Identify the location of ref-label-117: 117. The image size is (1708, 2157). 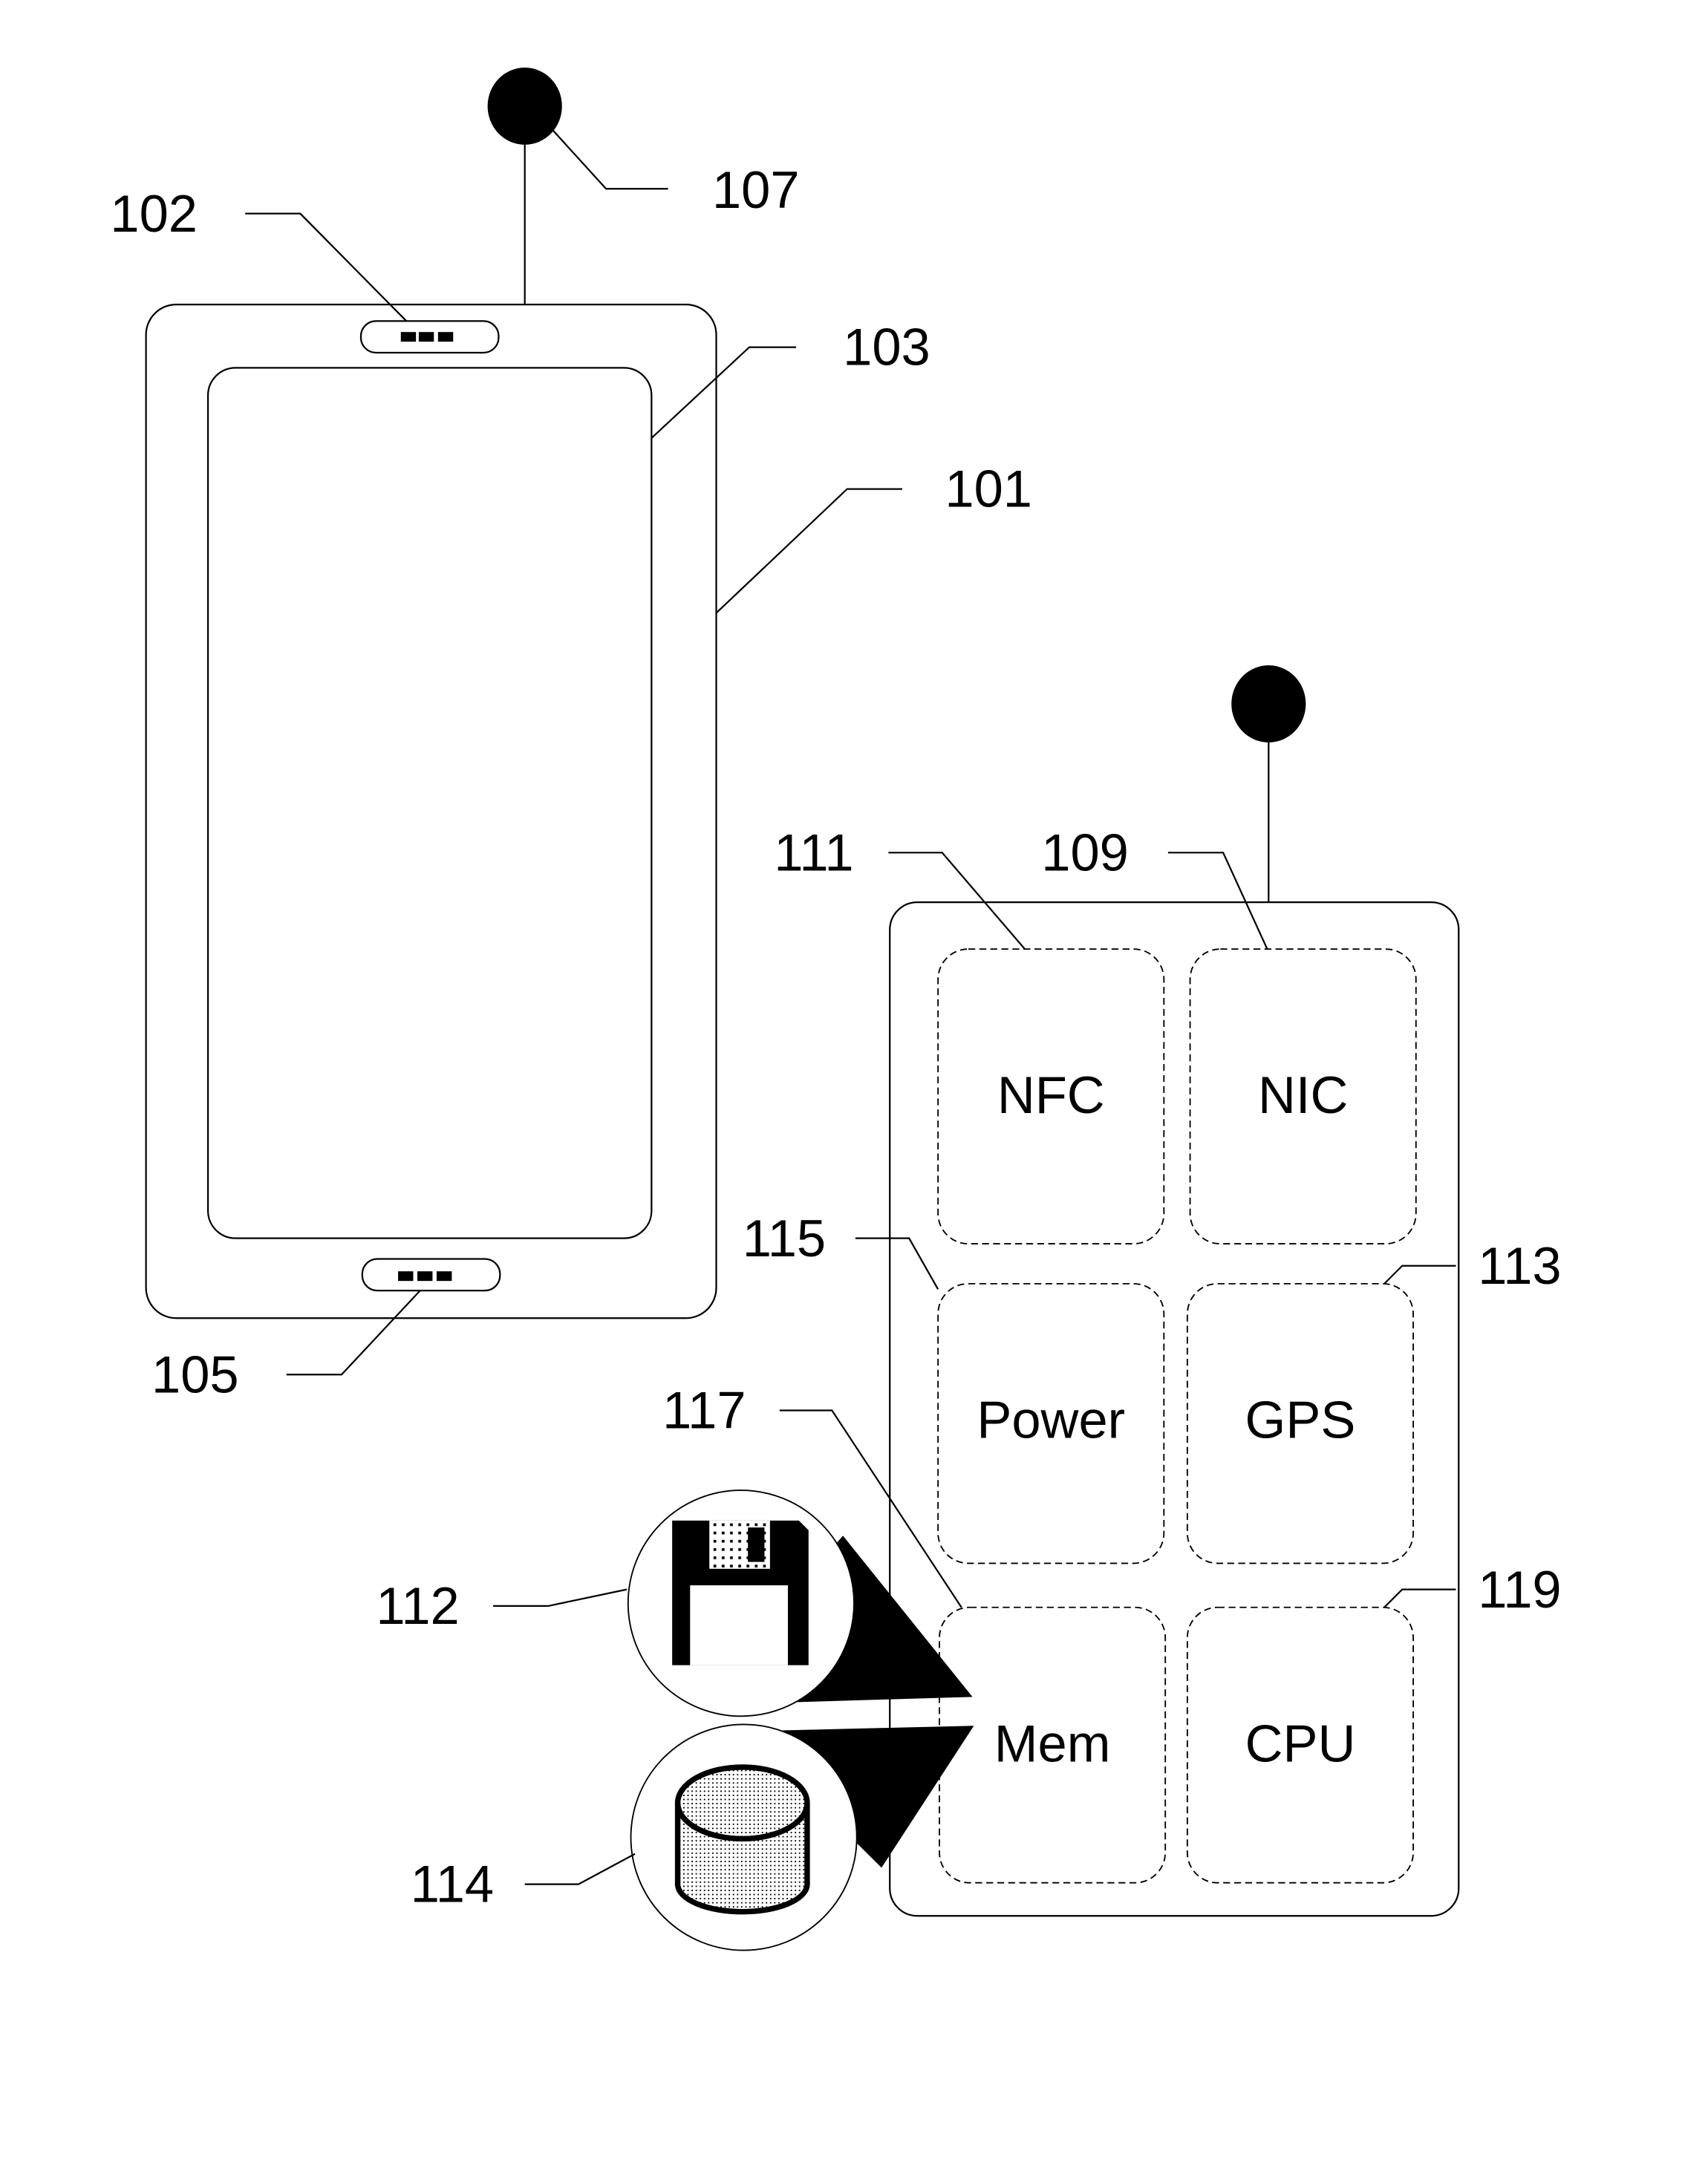
(704, 1410).